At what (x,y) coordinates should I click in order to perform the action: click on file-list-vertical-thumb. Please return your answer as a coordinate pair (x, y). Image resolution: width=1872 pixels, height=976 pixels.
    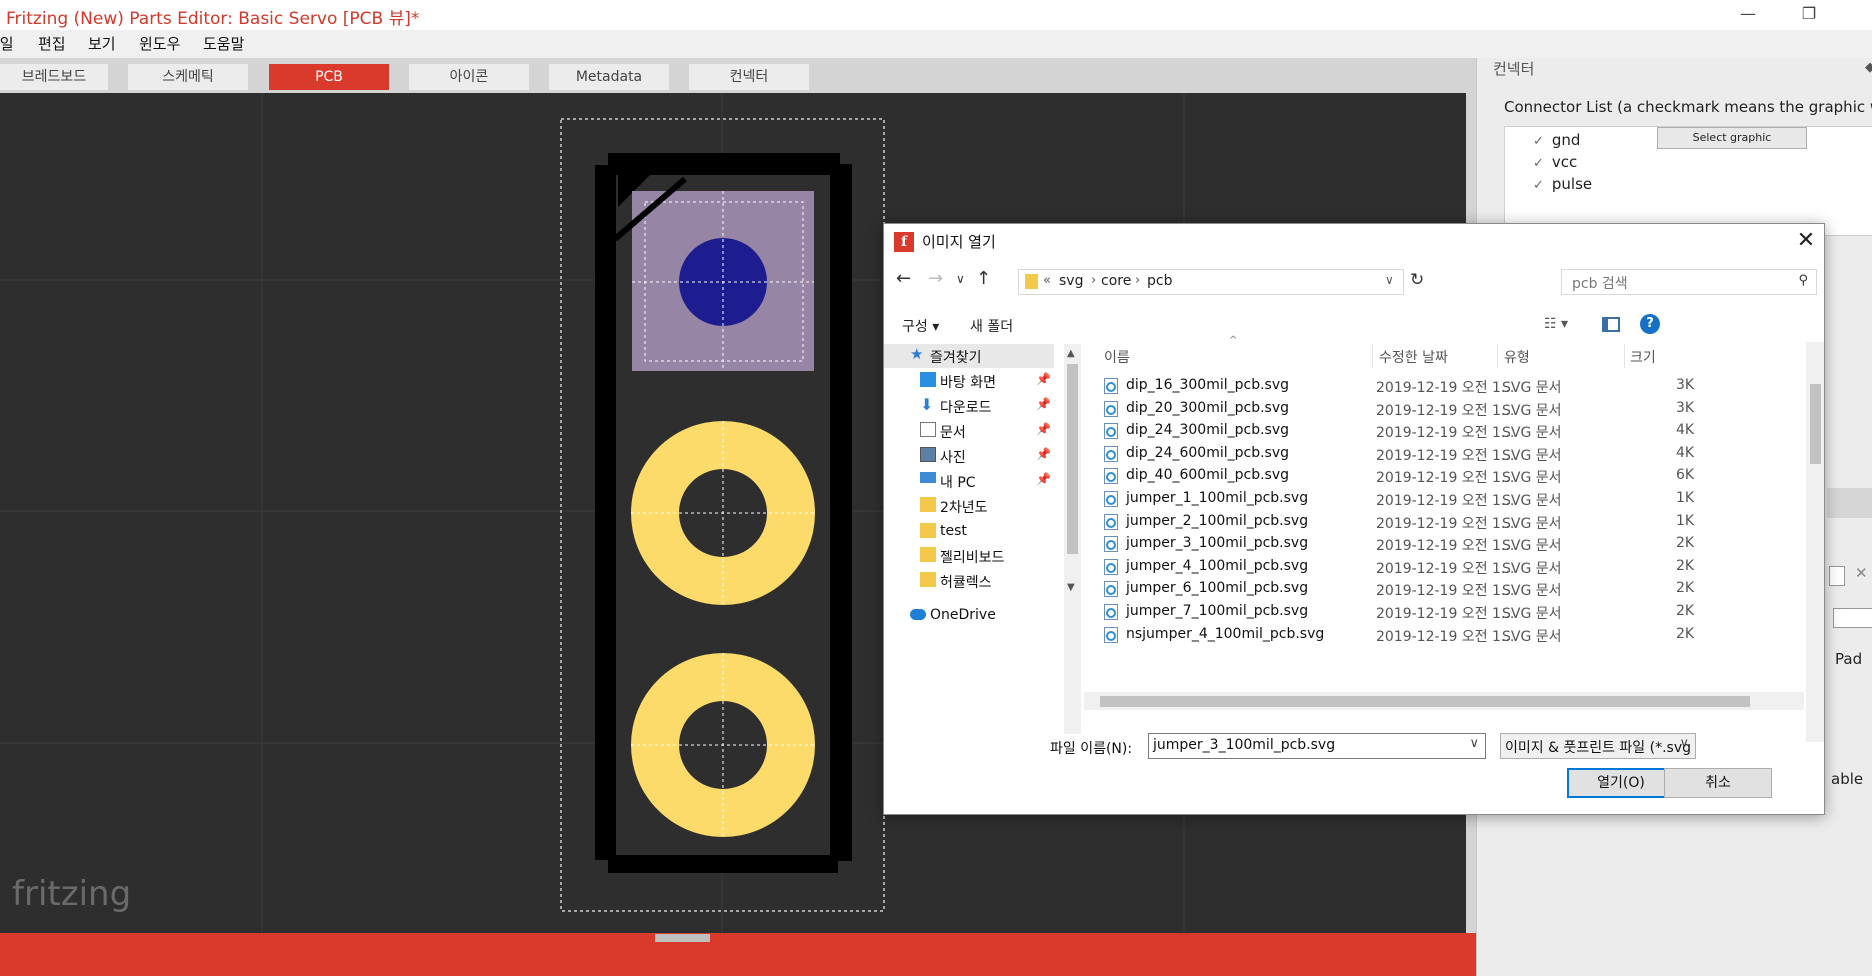
    Looking at the image, I should click on (1815, 424).